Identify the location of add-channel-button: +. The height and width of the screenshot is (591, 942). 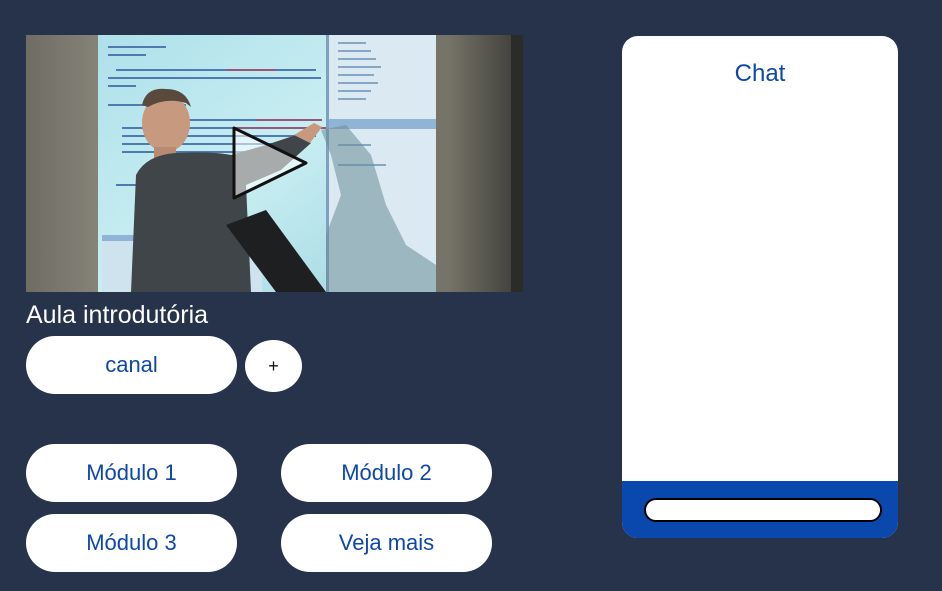
(273, 366).